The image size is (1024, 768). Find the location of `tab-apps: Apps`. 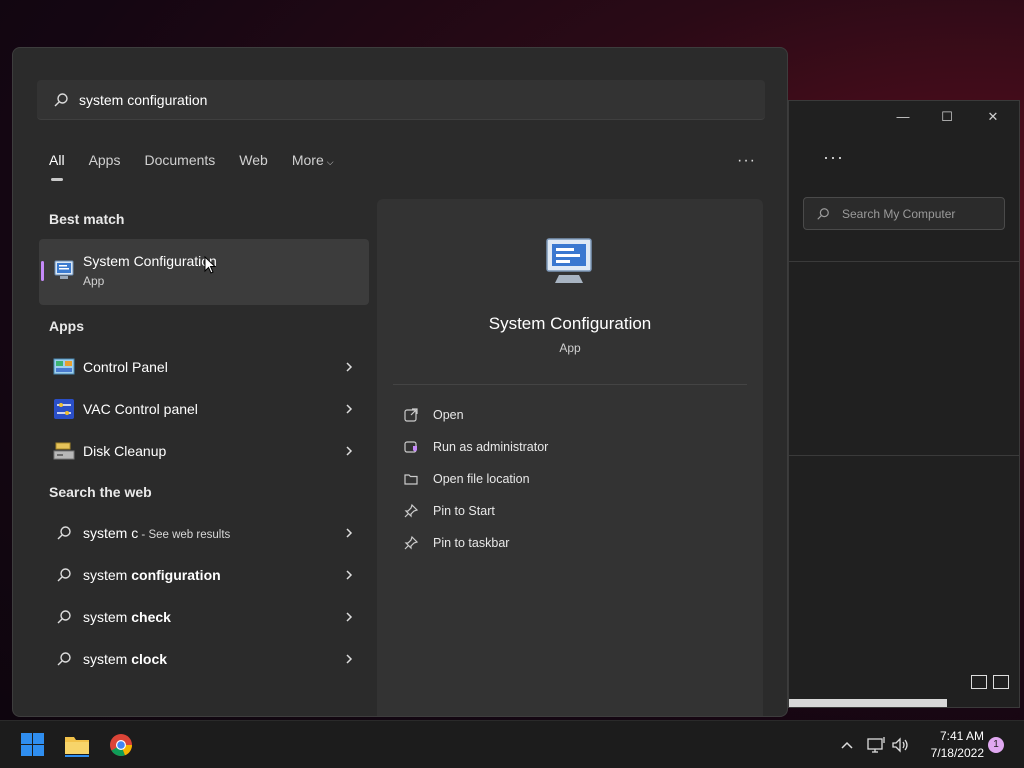

tab-apps: Apps is located at coordinates (105, 163).